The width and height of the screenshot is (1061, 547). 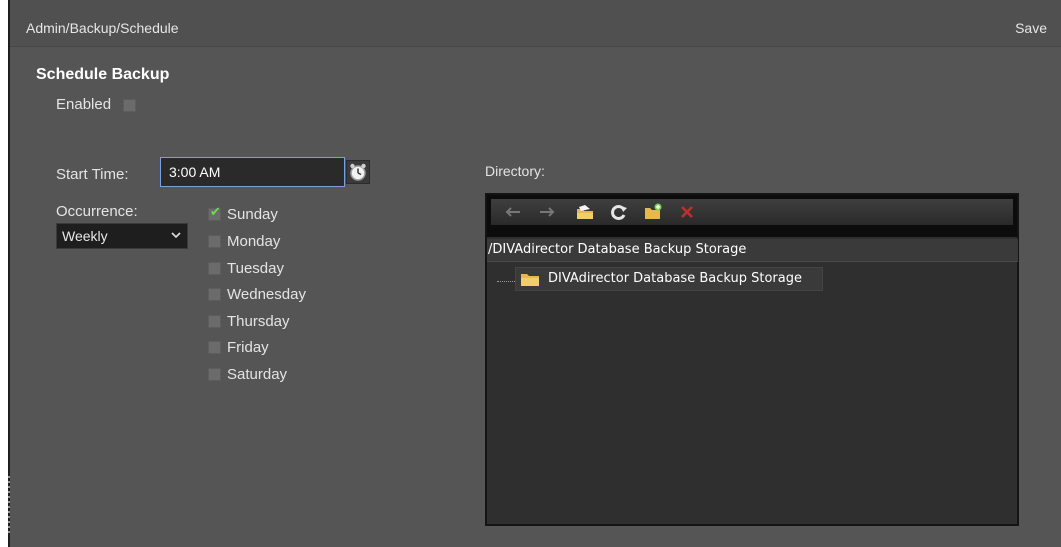 What do you see at coordinates (257, 374) in the screenshot?
I see `day-label-saturday: Saturday` at bounding box center [257, 374].